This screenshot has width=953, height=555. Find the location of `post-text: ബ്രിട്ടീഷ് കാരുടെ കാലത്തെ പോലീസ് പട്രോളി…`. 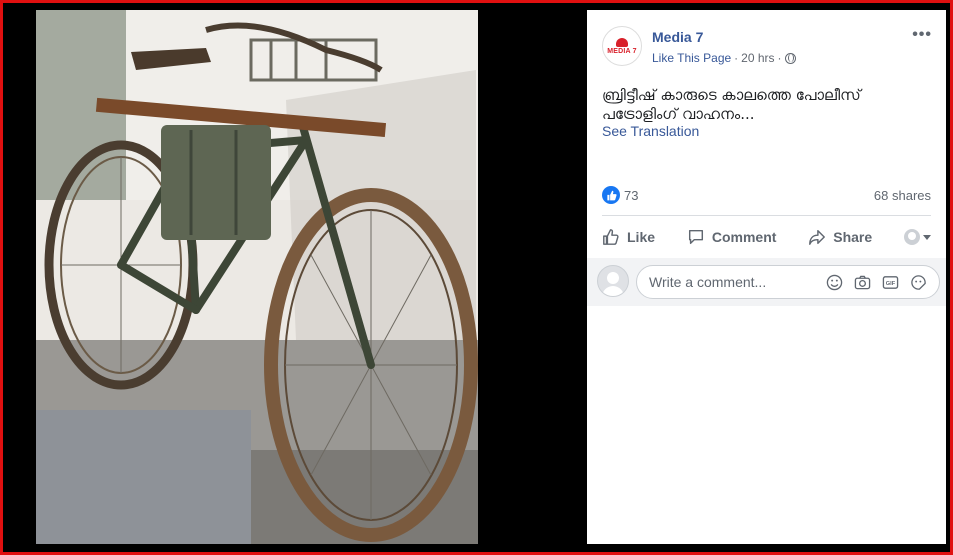

post-text: ബ്രിട്ടീഷ് കാരുടെ കാലത്തെ പോലീസ് പട്രോളി… is located at coordinates (731, 104).